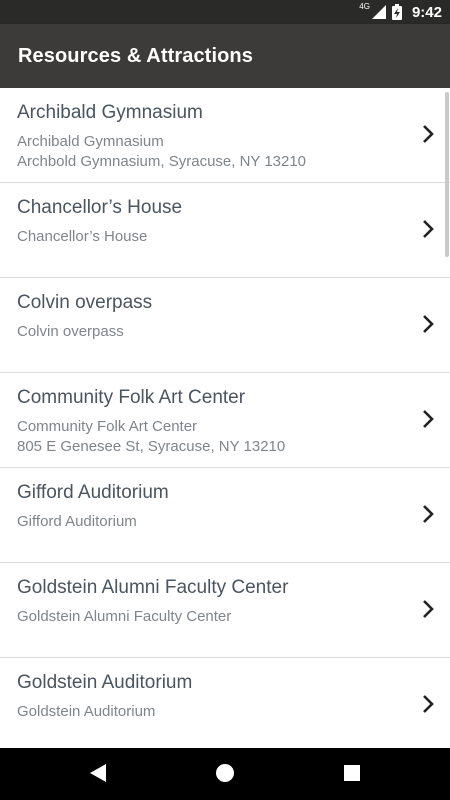  Describe the element at coordinates (98, 773) in the screenshot. I see `back-triangle-icon` at that location.